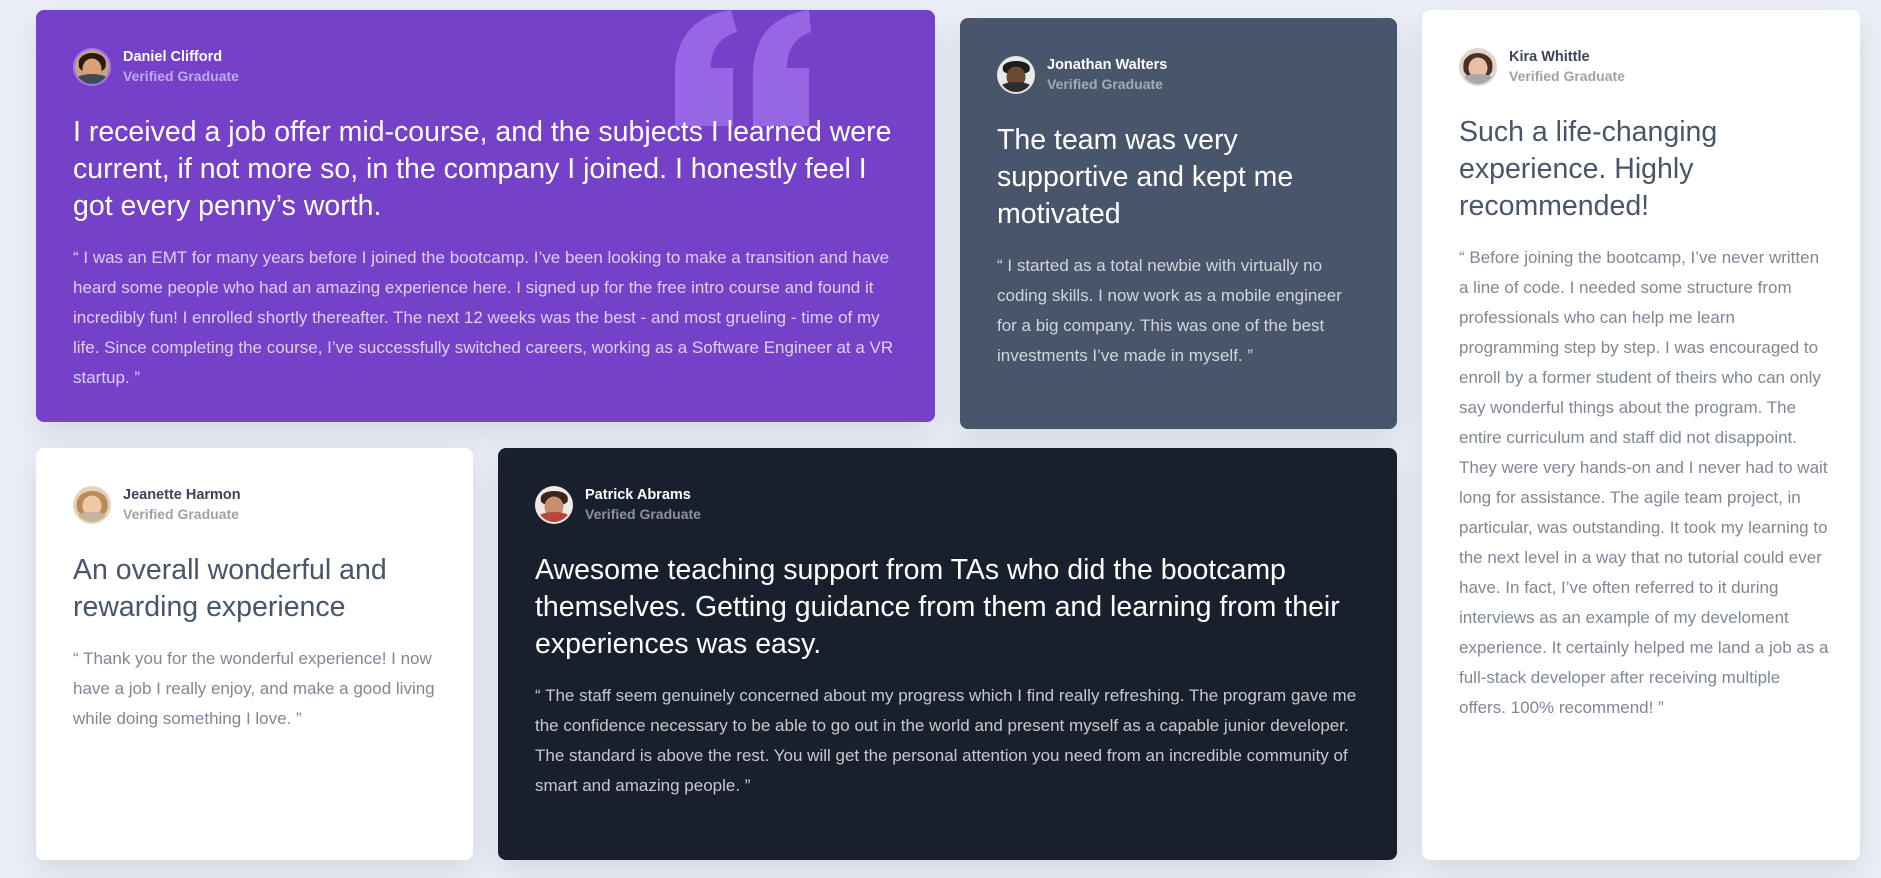 This screenshot has width=1881, height=878. I want to click on author: Jonathan Walters Verified Graduate, so click(1178, 75).